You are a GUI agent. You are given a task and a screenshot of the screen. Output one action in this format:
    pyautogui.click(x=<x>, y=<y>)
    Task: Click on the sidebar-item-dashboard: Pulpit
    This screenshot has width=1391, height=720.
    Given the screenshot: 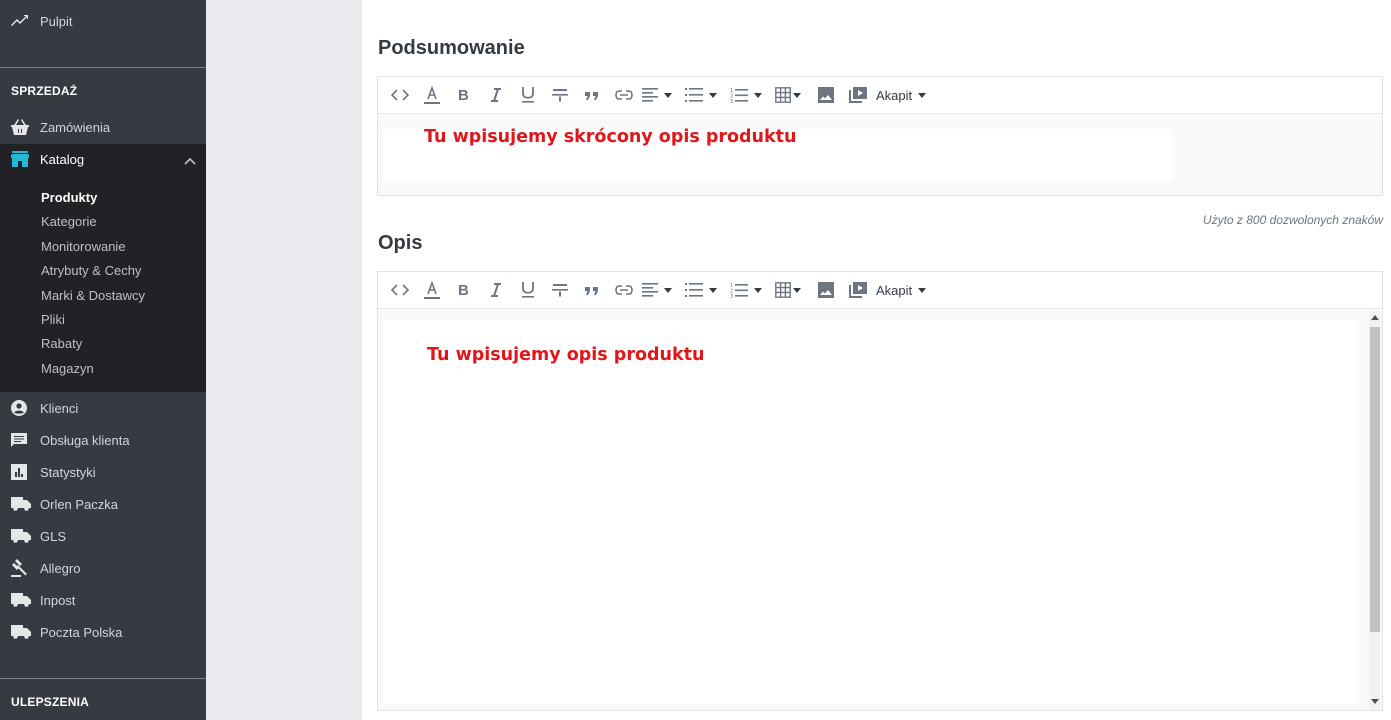 What is the action you would take?
    pyautogui.click(x=103, y=21)
    